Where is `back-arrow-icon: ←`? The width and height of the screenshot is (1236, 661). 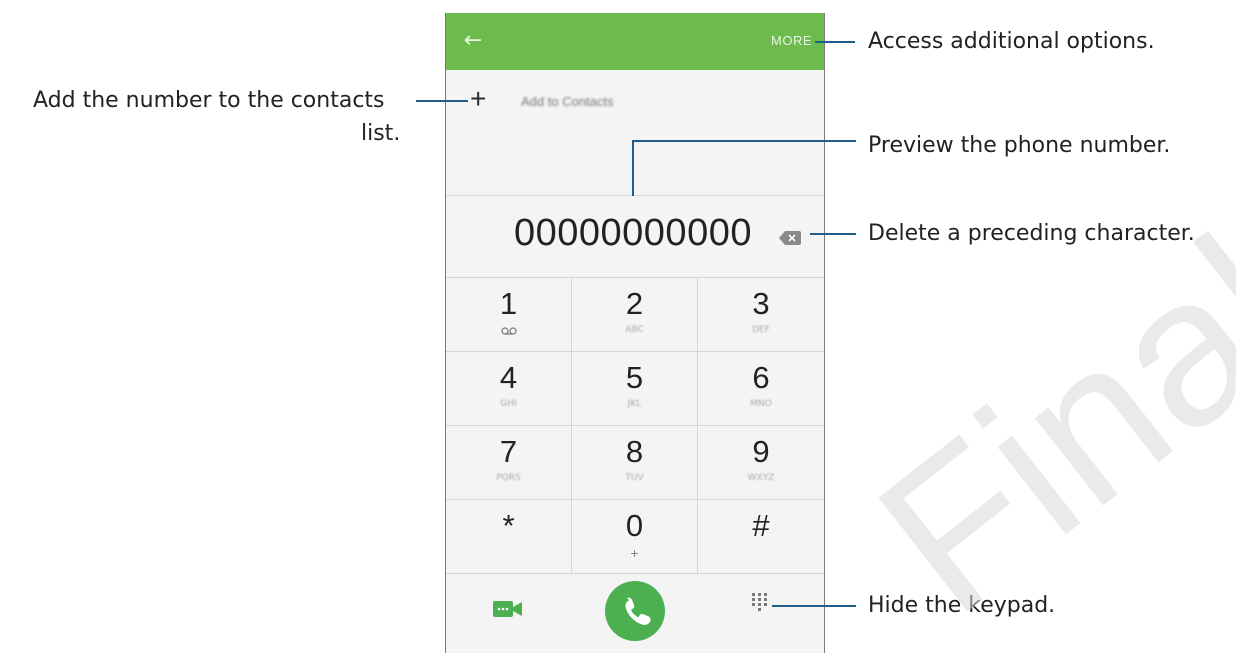 back-arrow-icon: ← is located at coordinates (473, 41).